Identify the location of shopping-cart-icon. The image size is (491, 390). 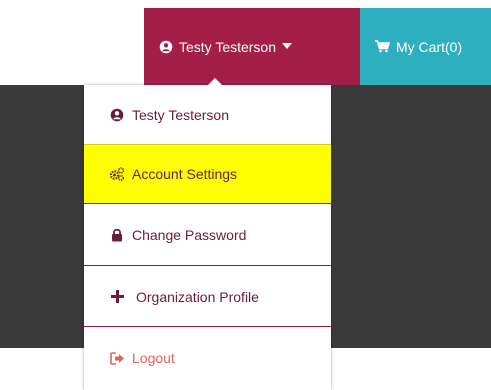
(382, 46).